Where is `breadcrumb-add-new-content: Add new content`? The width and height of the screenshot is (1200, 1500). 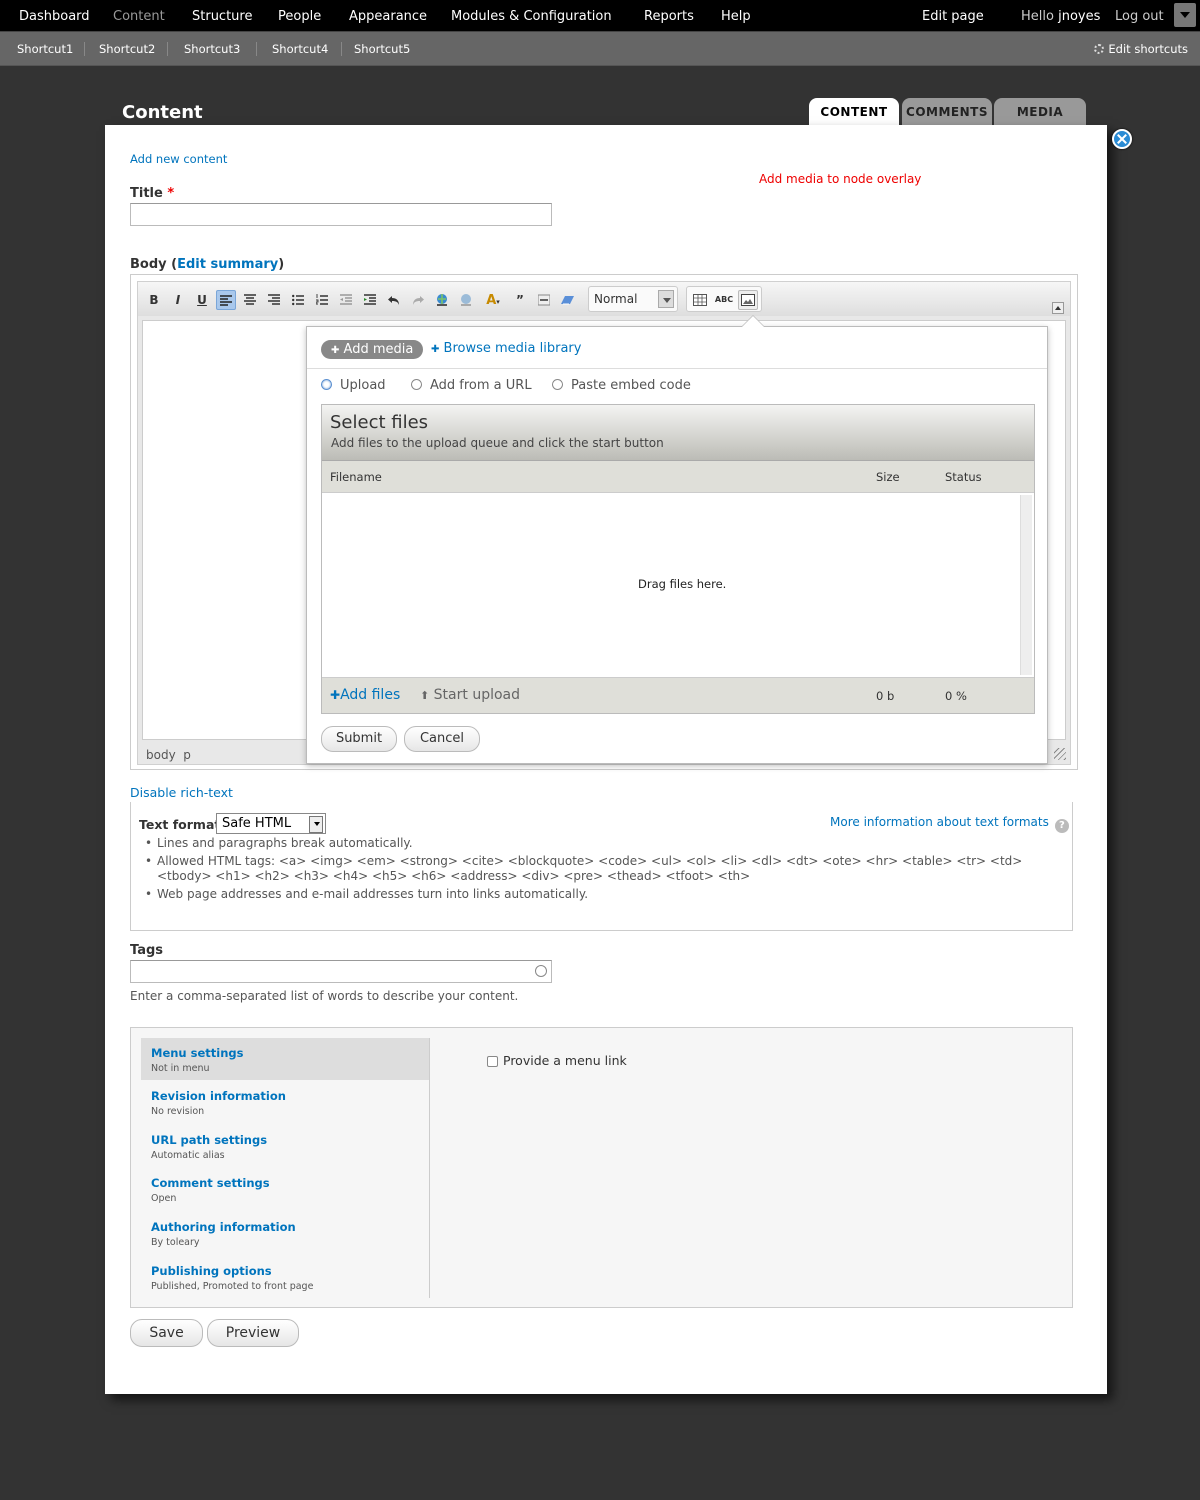
breadcrumb-add-new-content: Add new content is located at coordinates (178, 159).